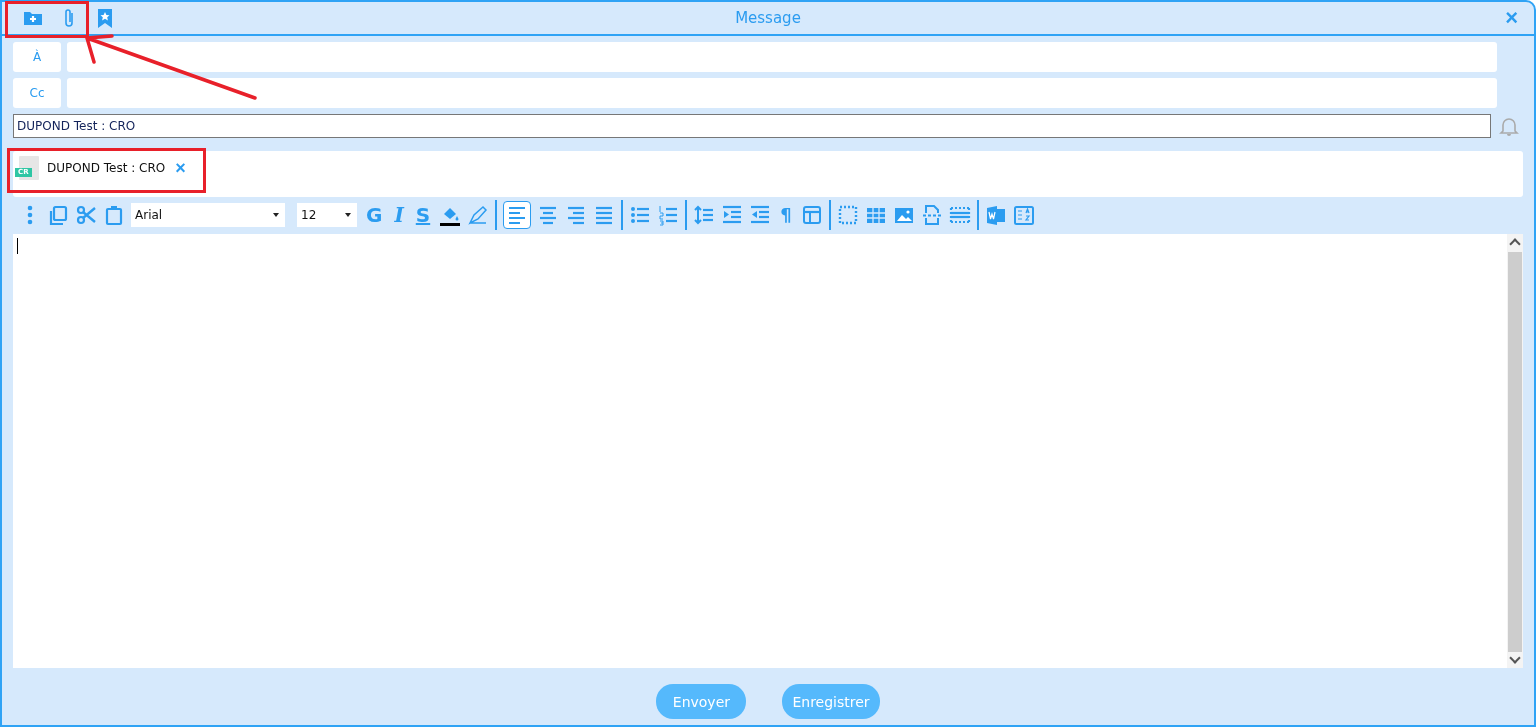 The height and width of the screenshot is (727, 1536). What do you see at coordinates (106, 168) in the screenshot?
I see `attachment-name: DUPOND Test : CRO` at bounding box center [106, 168].